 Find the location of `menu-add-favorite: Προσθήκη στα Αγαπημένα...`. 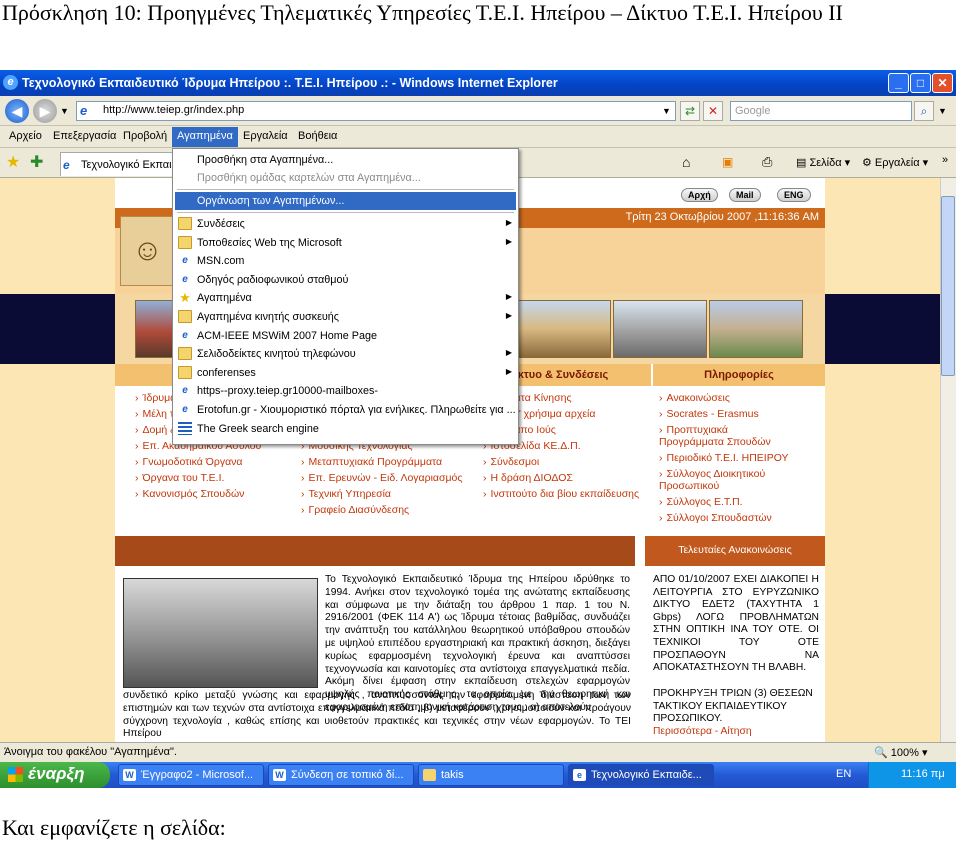

menu-add-favorite: Προσθήκη στα Αγαπημένα... is located at coordinates (345, 160).